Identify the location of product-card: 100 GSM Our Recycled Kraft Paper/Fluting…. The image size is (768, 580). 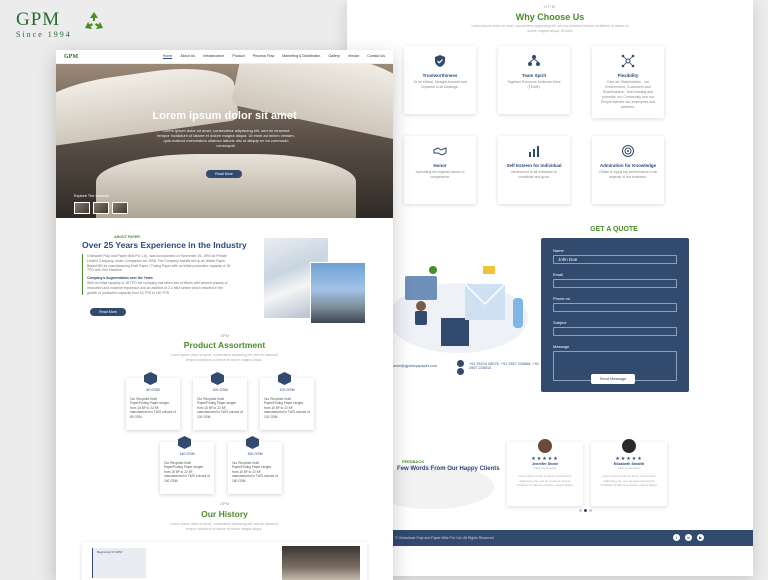
(220, 401).